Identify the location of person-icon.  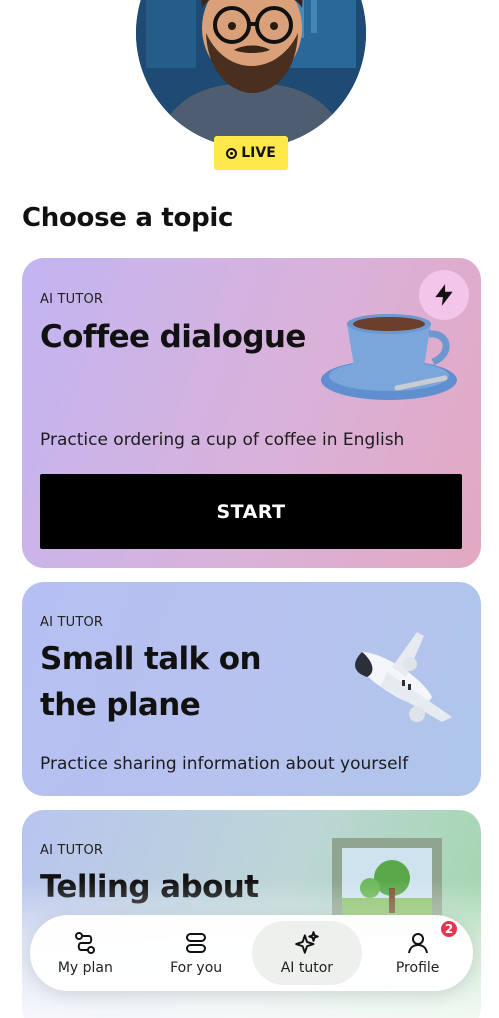
(418, 943).